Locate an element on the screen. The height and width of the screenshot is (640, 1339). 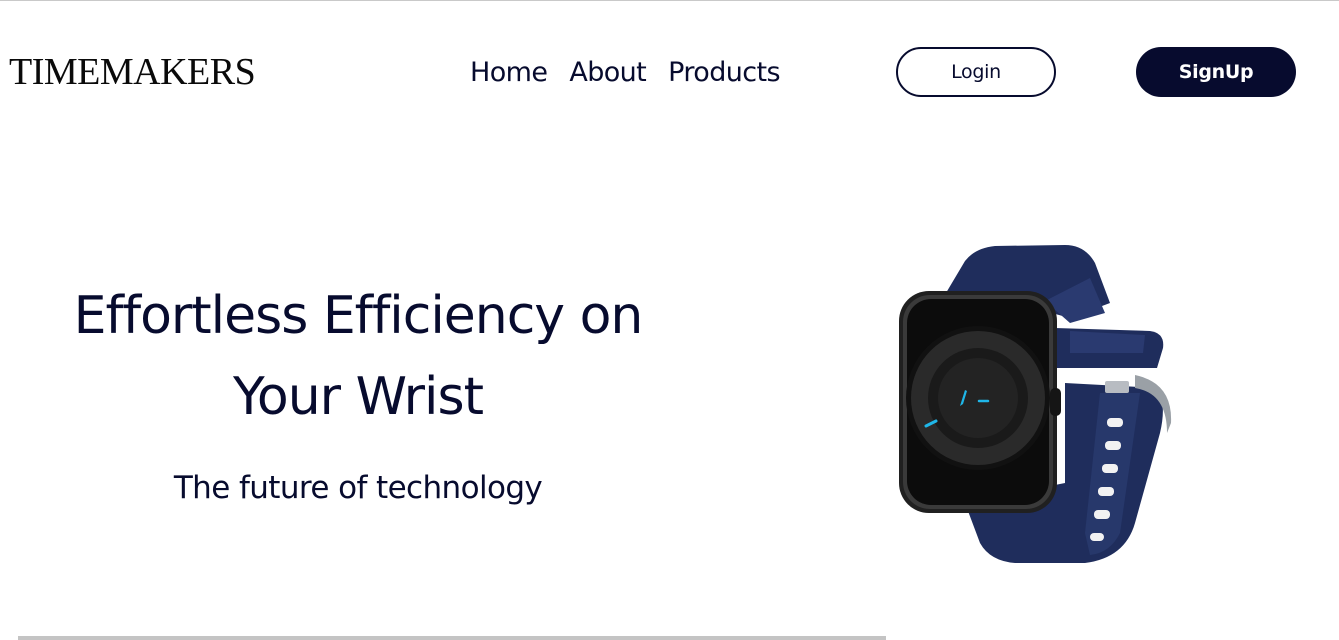
hero-subtitle: The future of technology is located at coordinates (358, 488).